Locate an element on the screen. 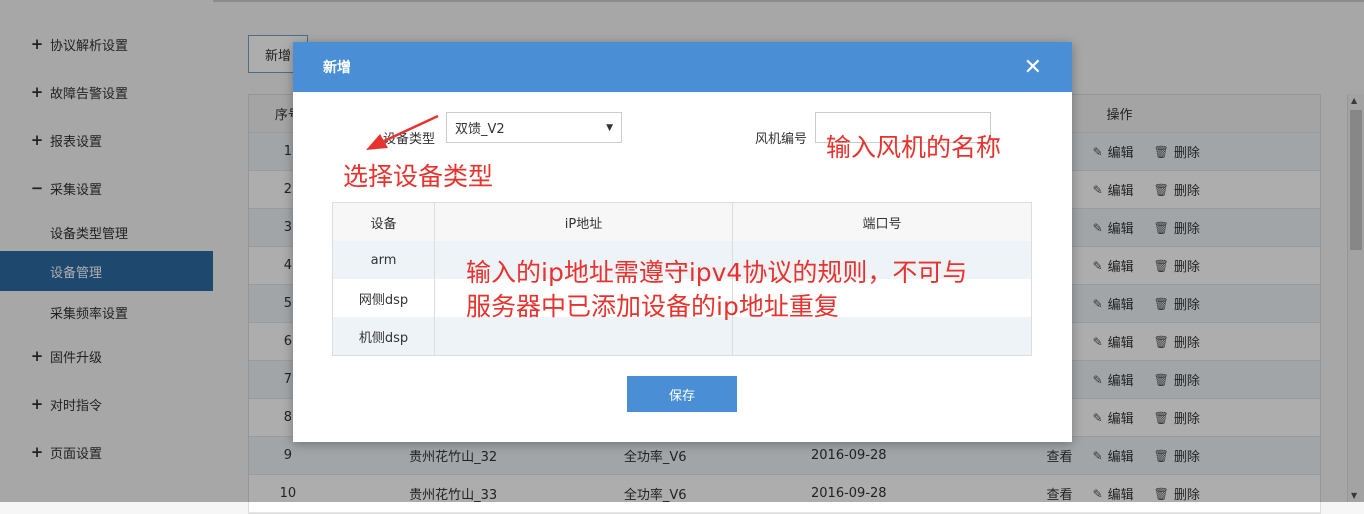 The height and width of the screenshot is (514, 1364). caret-down-icon: ▼ is located at coordinates (609, 127).